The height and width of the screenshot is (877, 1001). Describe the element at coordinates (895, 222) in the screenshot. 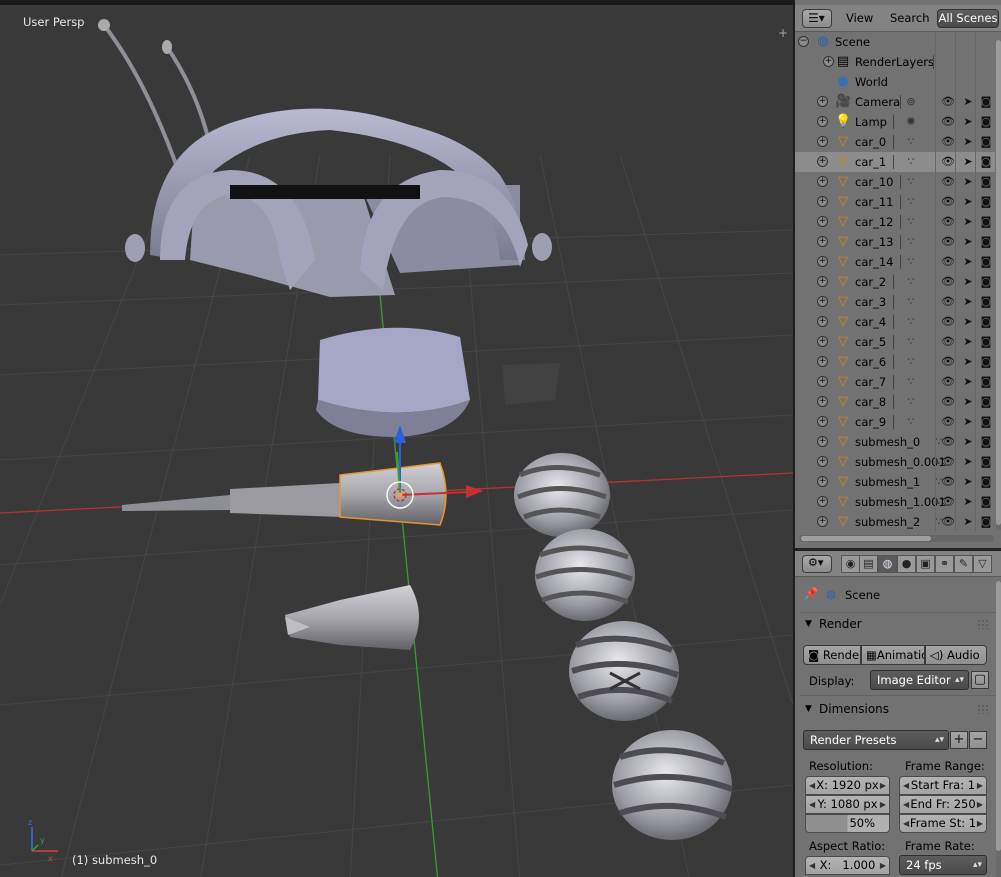

I see `tree-row-object: + ▽ car_12 ∵ 👁 ➤ ◙` at that location.